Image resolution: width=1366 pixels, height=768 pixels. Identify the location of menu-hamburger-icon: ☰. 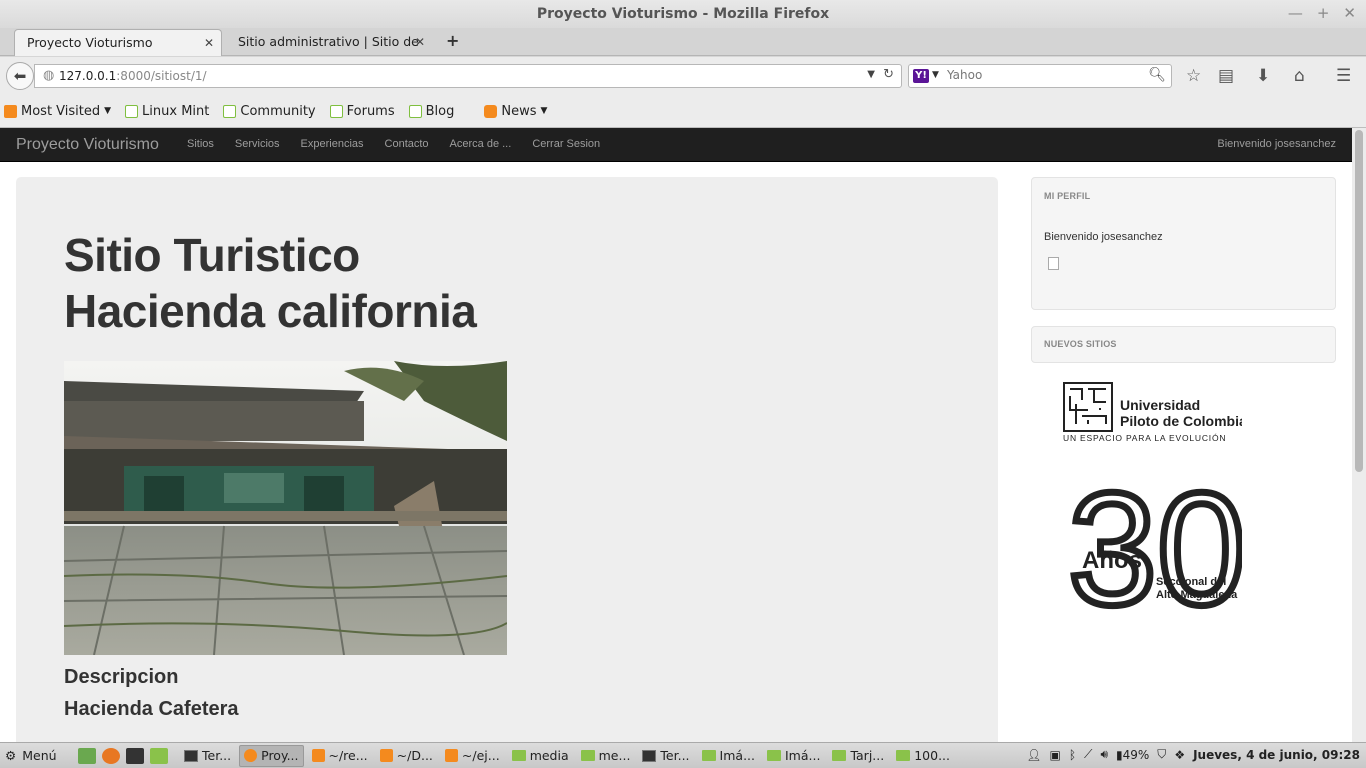
(1343, 76).